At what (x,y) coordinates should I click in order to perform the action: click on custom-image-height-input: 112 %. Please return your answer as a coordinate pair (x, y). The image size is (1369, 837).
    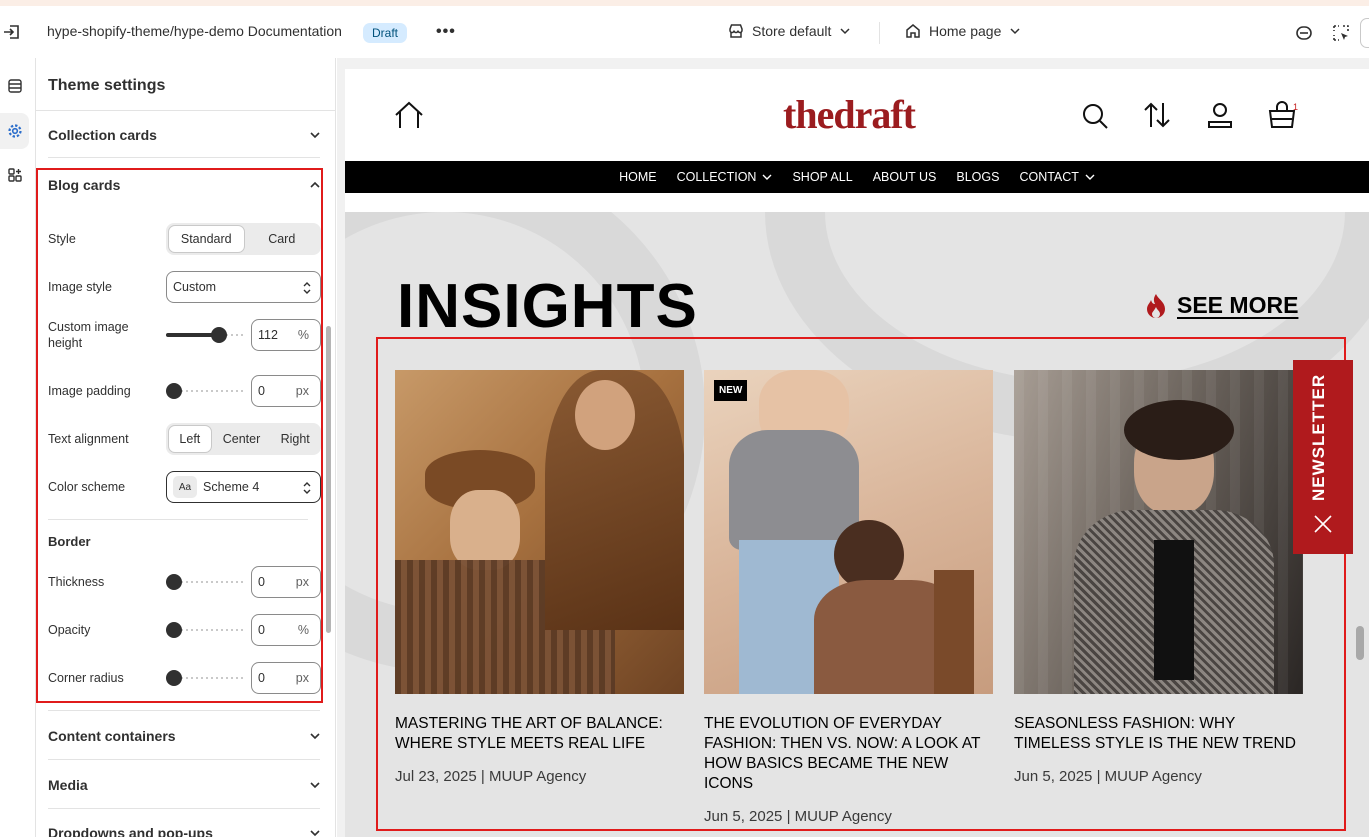
    Looking at the image, I should click on (286, 335).